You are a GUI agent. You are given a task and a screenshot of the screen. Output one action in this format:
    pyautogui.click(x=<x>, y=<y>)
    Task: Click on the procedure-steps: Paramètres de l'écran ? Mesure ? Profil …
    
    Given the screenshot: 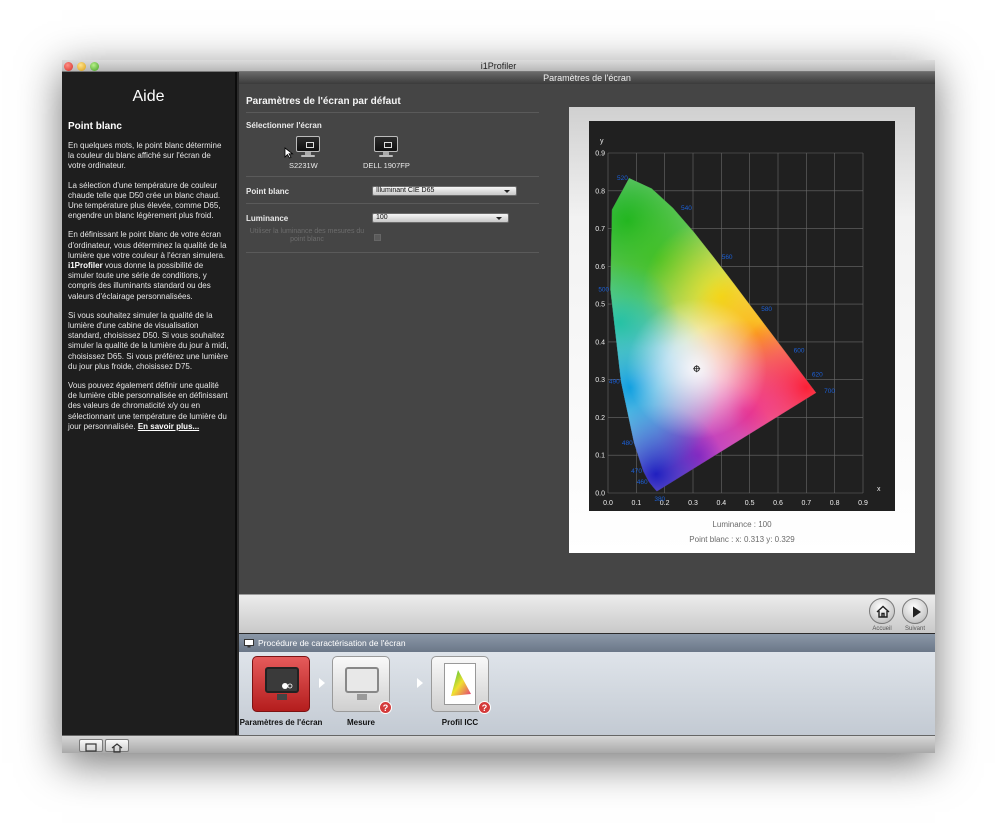 What is the action you would take?
    pyautogui.click(x=587, y=693)
    